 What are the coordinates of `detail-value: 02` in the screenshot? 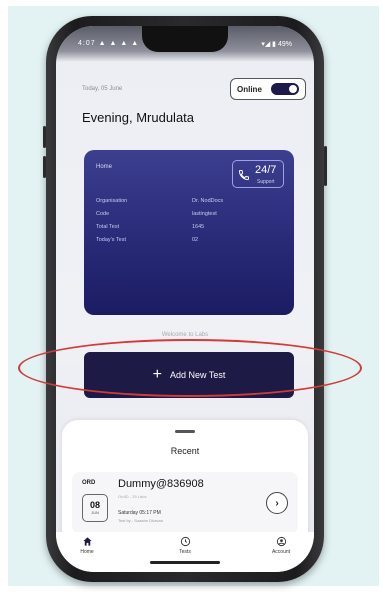 It's located at (195, 240).